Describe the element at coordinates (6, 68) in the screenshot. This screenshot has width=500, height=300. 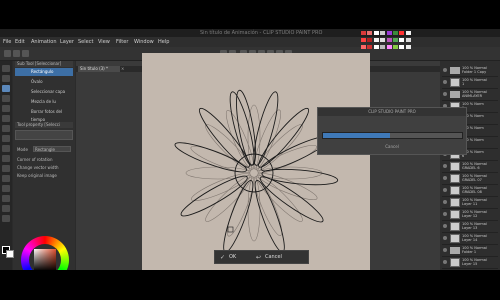
I see `zoom-tool-icon` at that location.